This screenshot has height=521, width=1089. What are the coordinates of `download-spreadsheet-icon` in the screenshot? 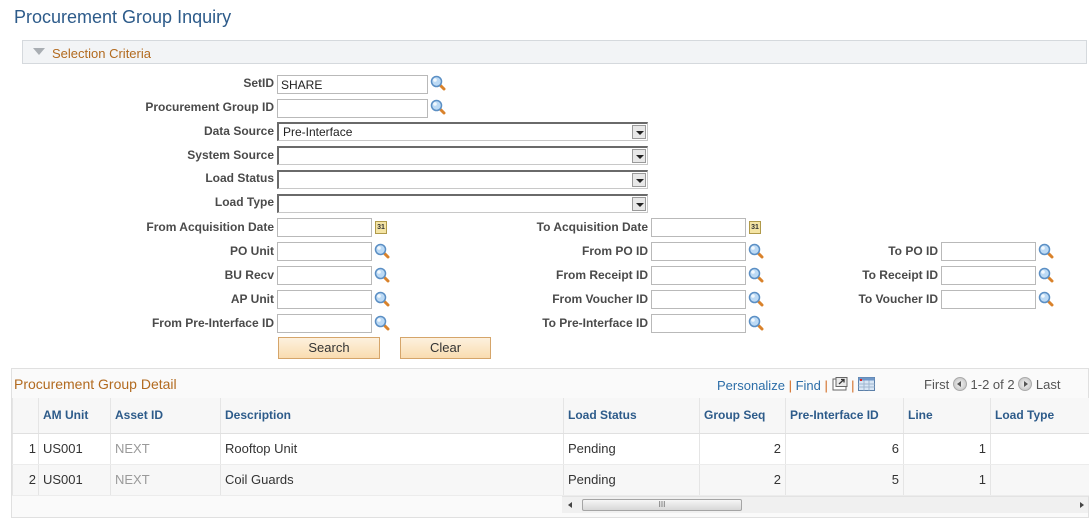 It's located at (867, 384).